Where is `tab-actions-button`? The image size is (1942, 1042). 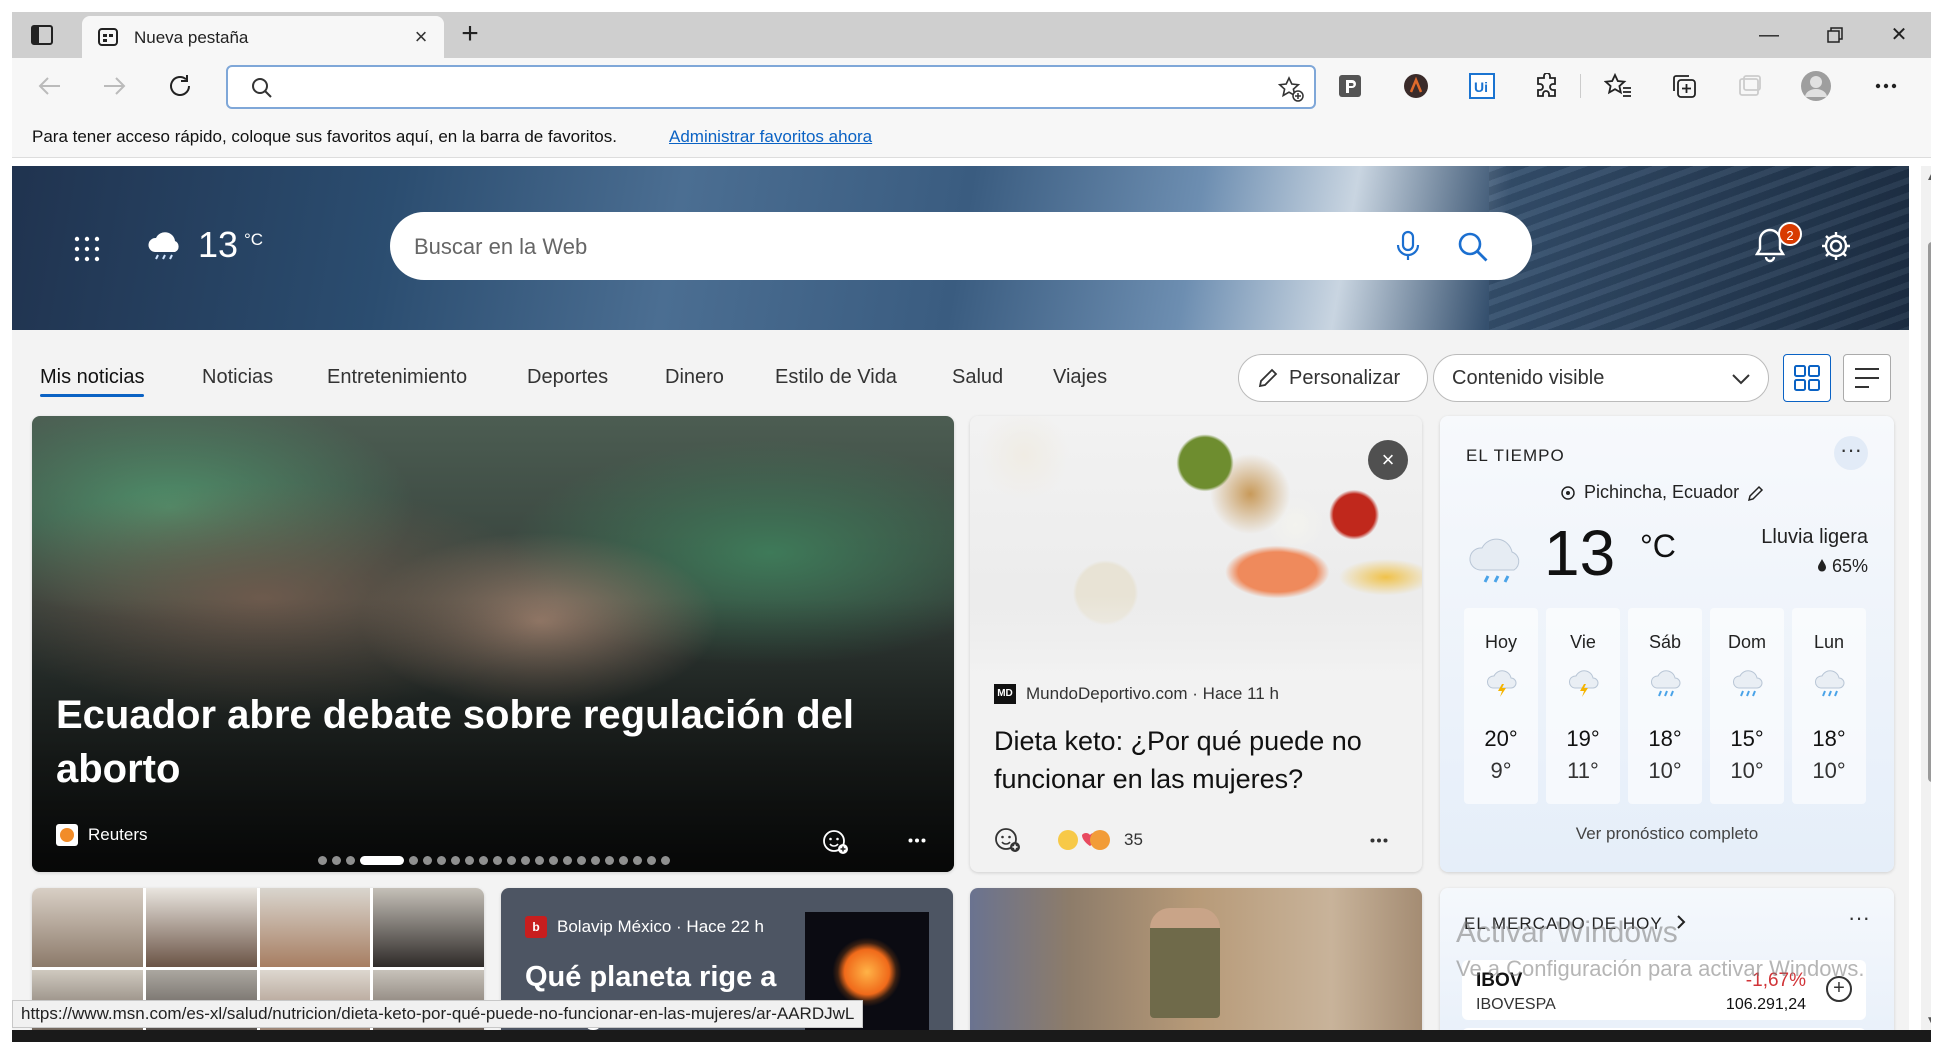
tab-actions-button is located at coordinates (42, 35).